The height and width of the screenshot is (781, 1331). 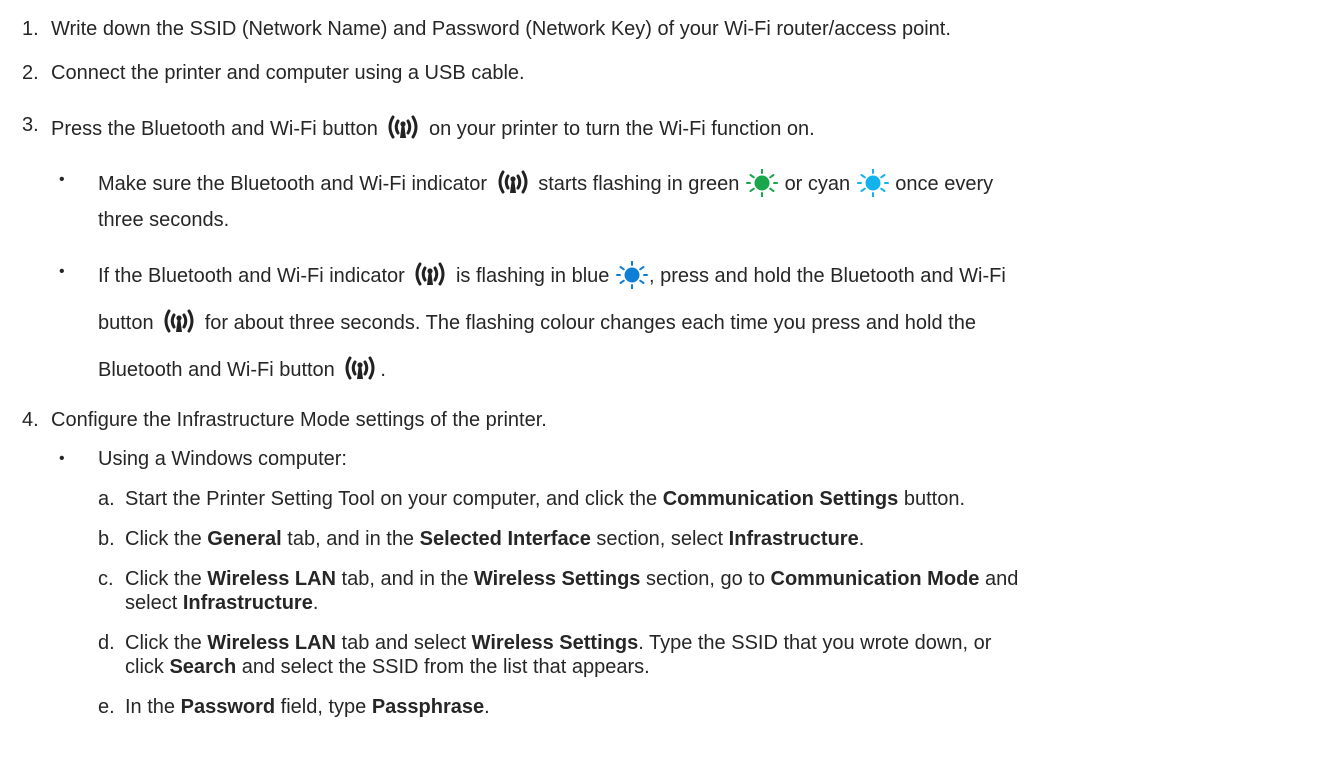 I want to click on bullet-2-text-b: is flashing in blue, so click(x=532, y=276).